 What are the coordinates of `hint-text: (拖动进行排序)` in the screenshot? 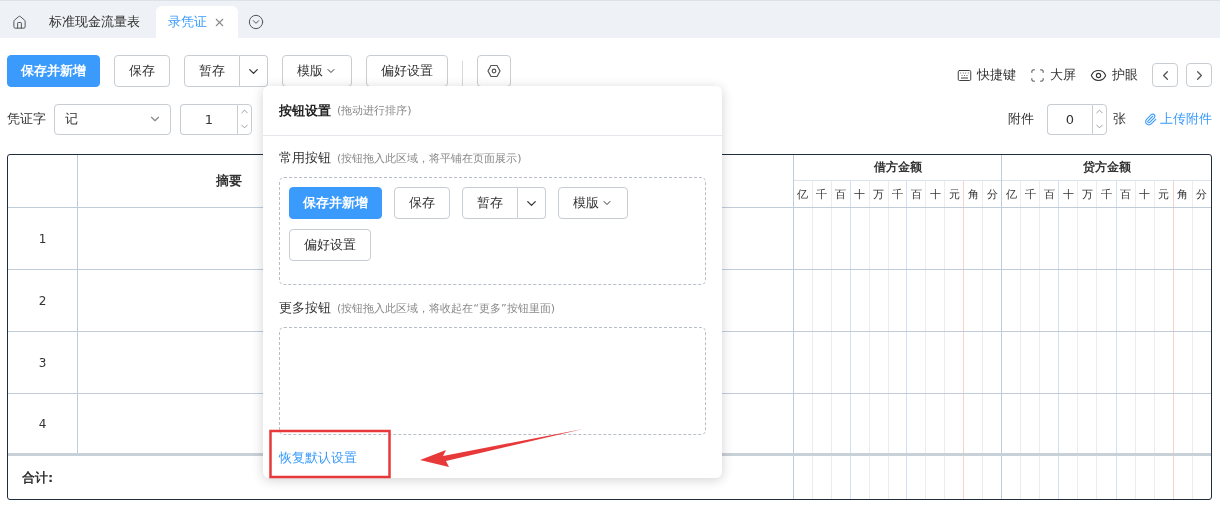 It's located at (374, 110).